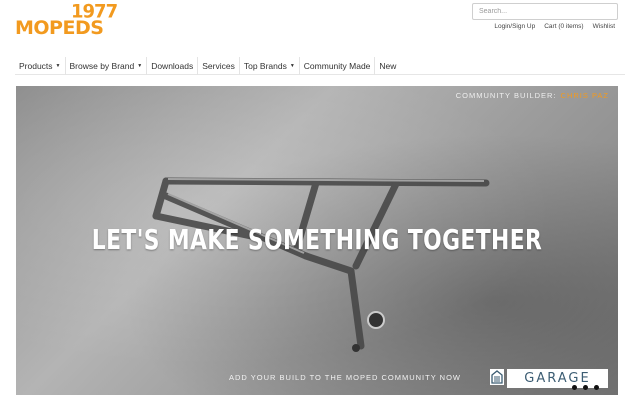 The image size is (640, 404). Describe the element at coordinates (563, 26) in the screenshot. I see `cart-link: Cart (0 items)` at that location.